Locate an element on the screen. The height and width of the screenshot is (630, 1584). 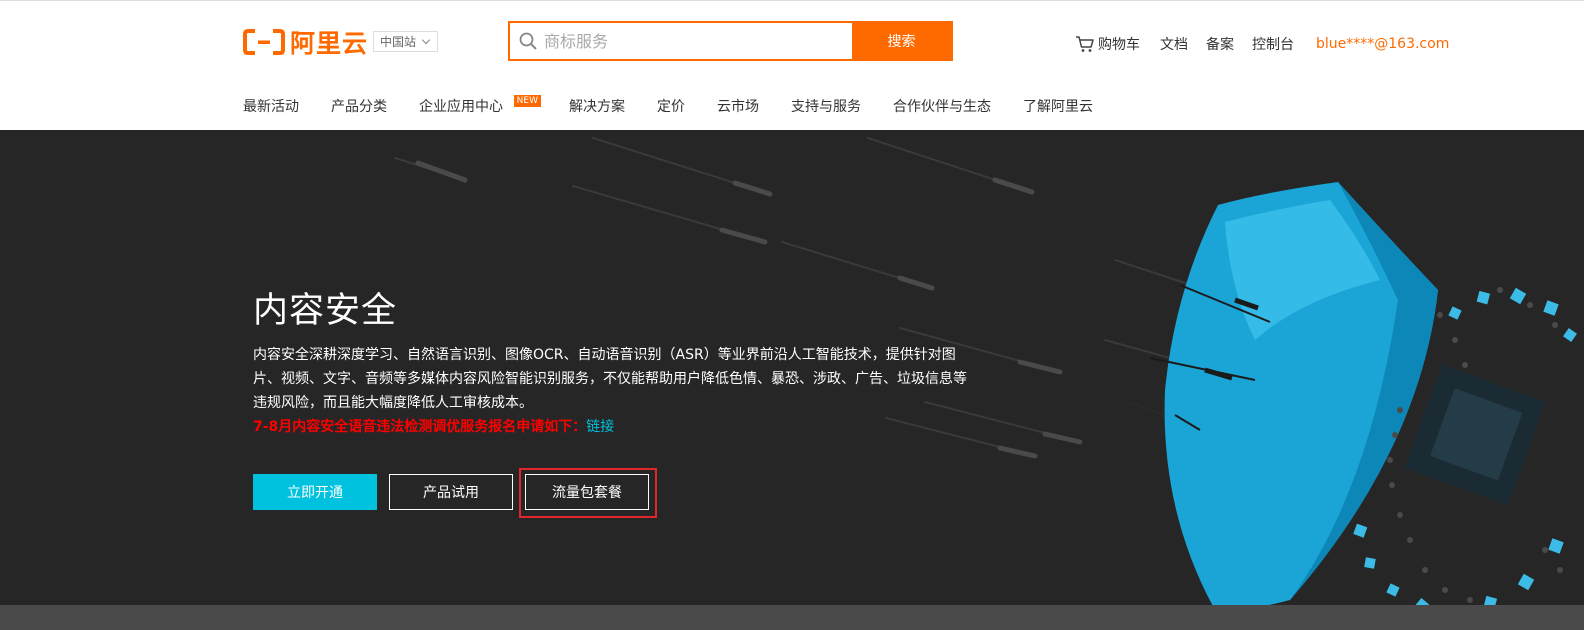
bottom-strip is located at coordinates (792, 617).